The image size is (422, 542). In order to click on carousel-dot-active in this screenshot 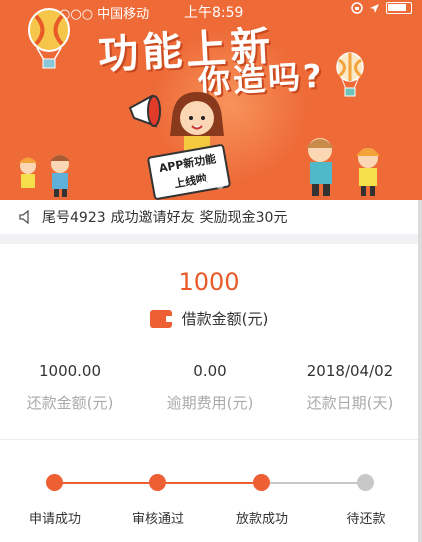, I will do `click(204, 185)`.